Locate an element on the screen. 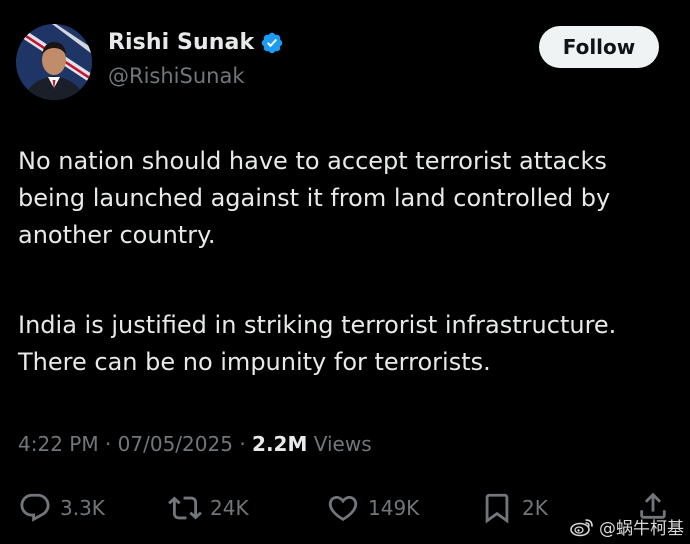 Image resolution: width=690 pixels, height=544 pixels. like-button: 149K is located at coordinates (372, 508).